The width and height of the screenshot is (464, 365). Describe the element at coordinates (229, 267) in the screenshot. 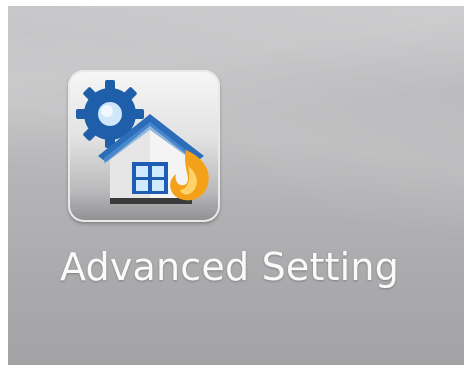

I see `shortcut-label: Advanced Setting` at that location.